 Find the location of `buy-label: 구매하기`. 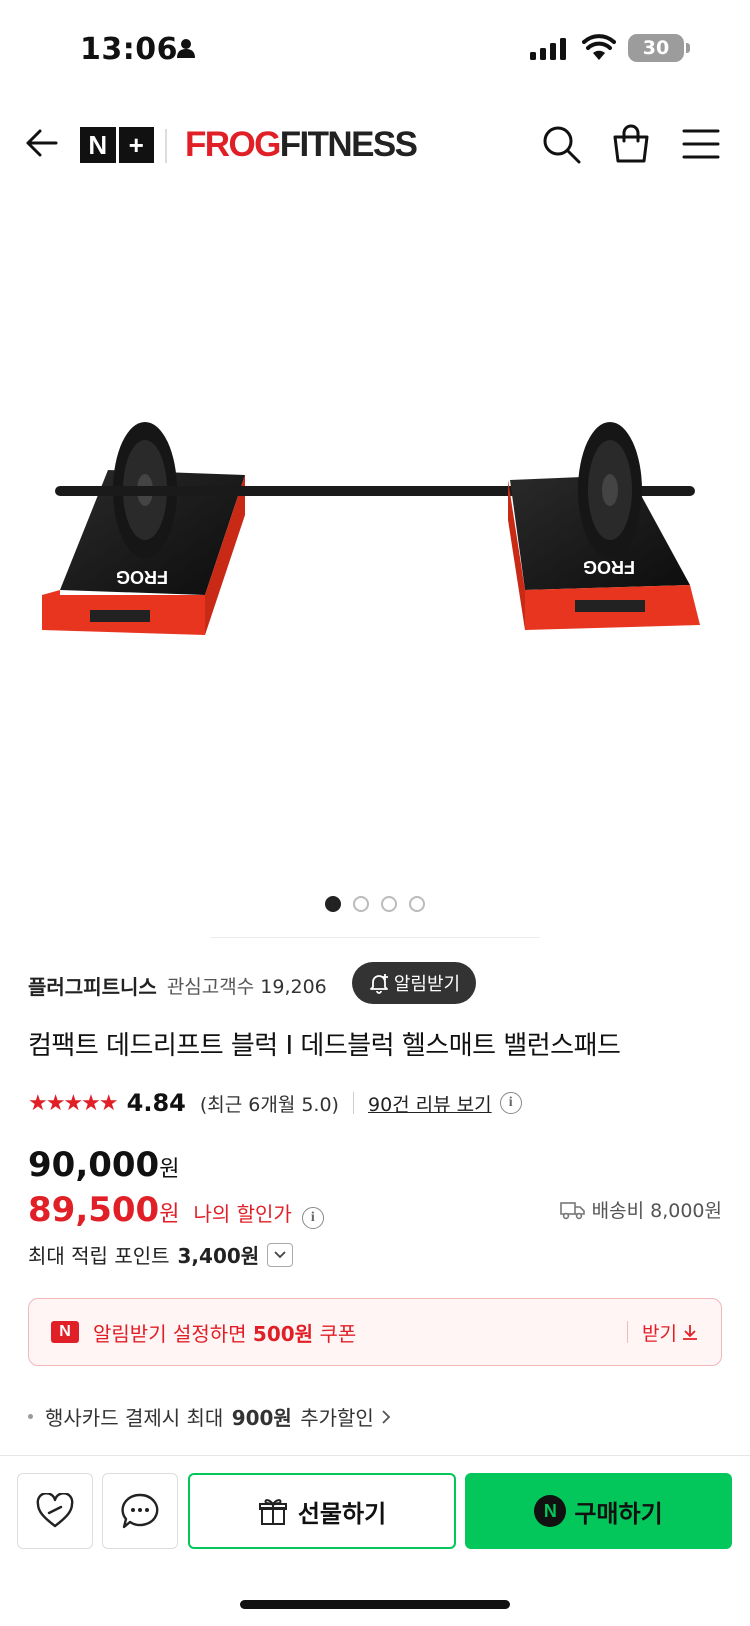

buy-label: 구매하기 is located at coordinates (618, 1513).